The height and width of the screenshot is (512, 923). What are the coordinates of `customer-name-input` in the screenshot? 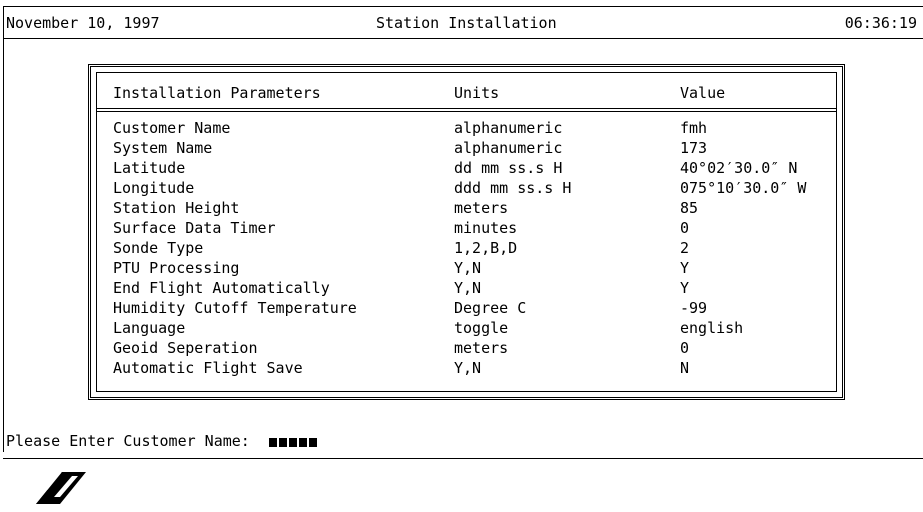 It's located at (293, 442).